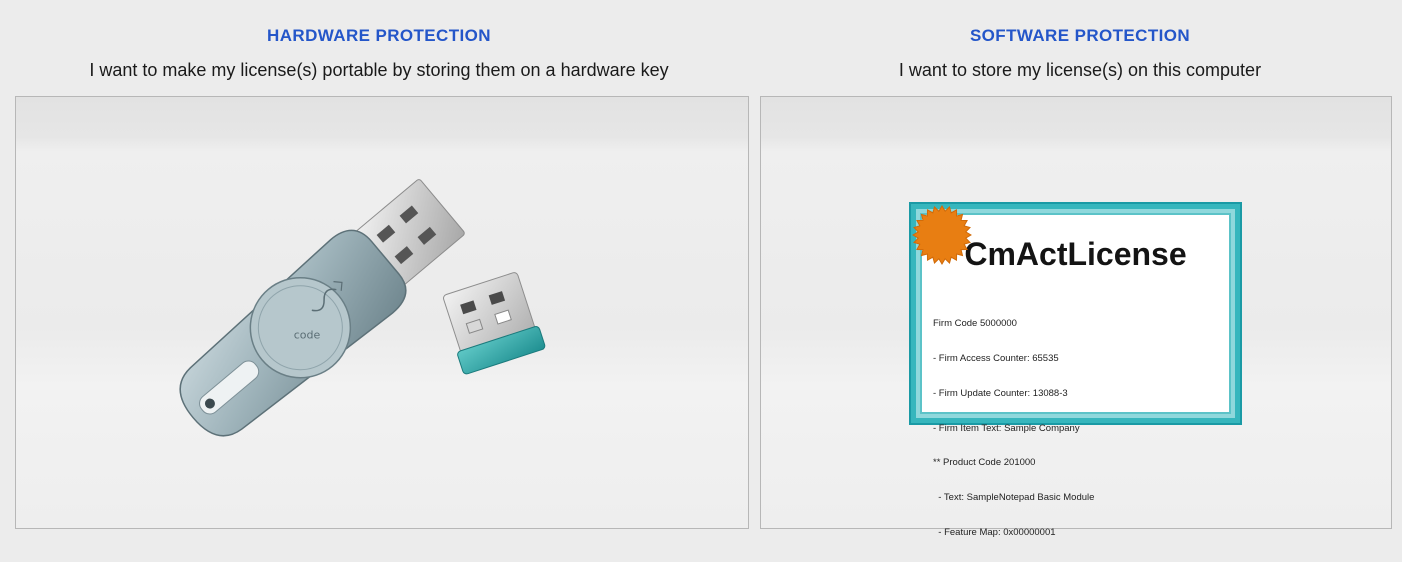 This screenshot has width=1402, height=562. What do you see at coordinates (984, 463) in the screenshot?
I see `certificate-line: ** Product Code 201000` at bounding box center [984, 463].